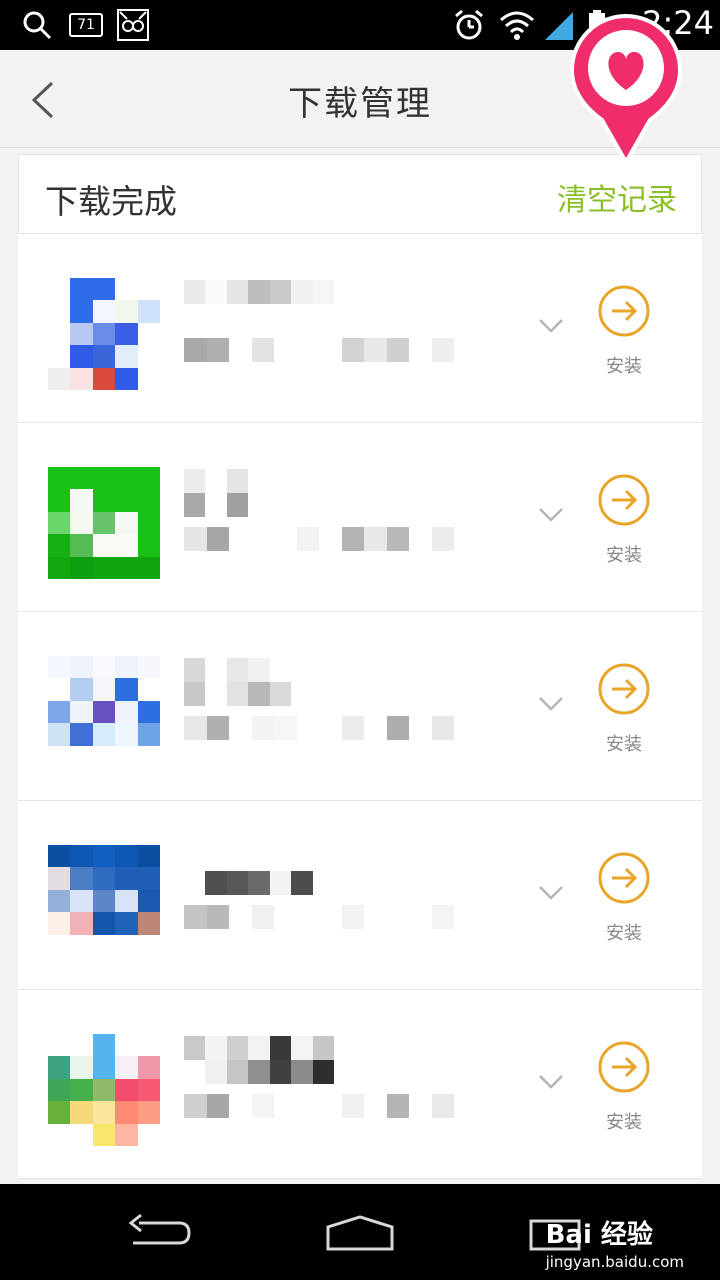 This screenshot has width=720, height=1280. I want to click on notification-count-icon: 71, so click(86, 25).